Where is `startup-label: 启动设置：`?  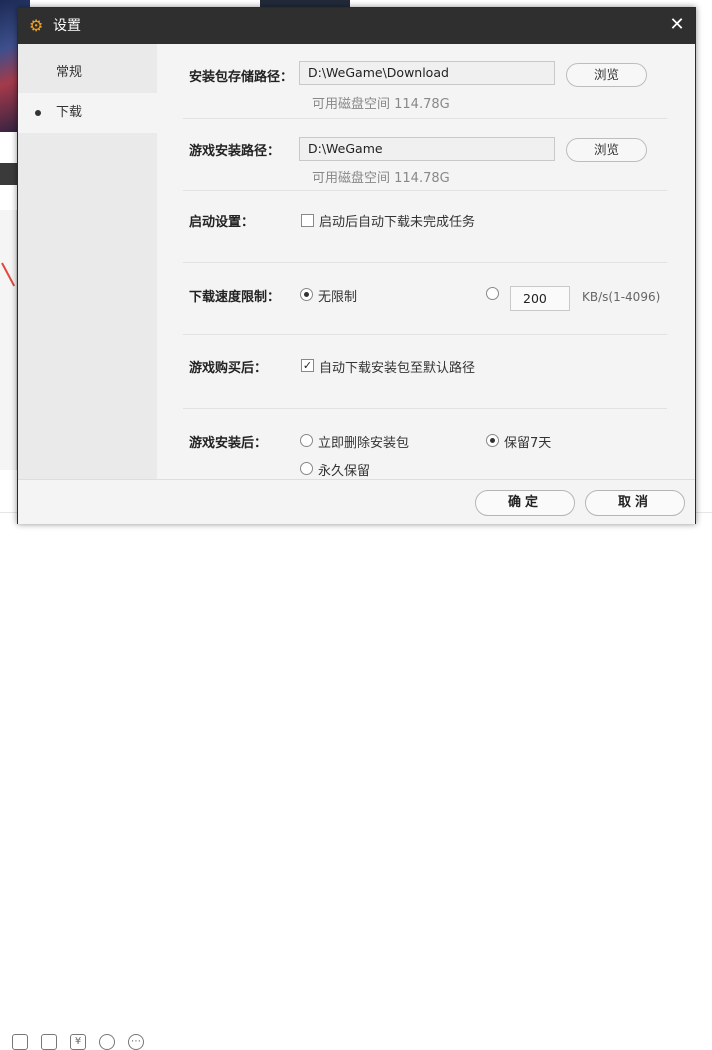
startup-label: 启动设置： is located at coordinates (222, 222).